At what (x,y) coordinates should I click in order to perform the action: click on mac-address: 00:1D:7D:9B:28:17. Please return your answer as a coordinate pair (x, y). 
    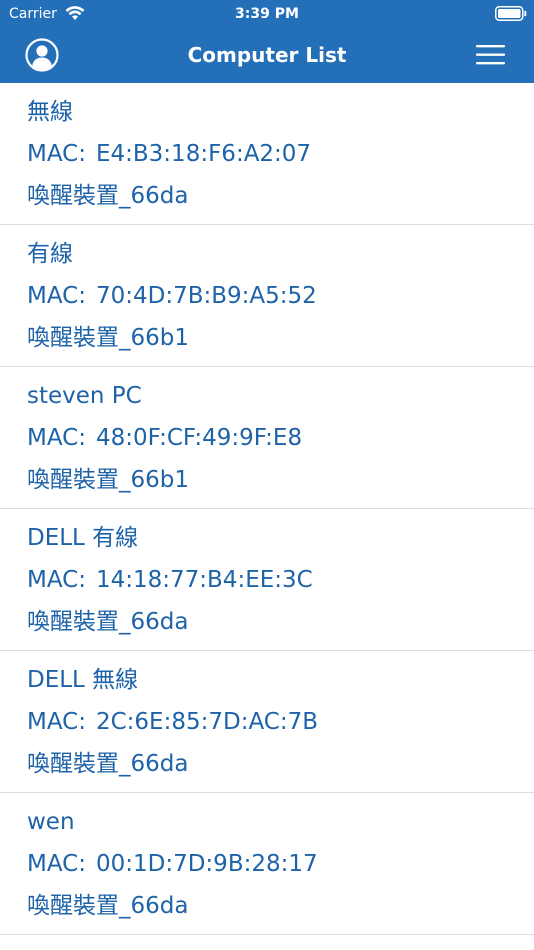
    Looking at the image, I should click on (206, 864).